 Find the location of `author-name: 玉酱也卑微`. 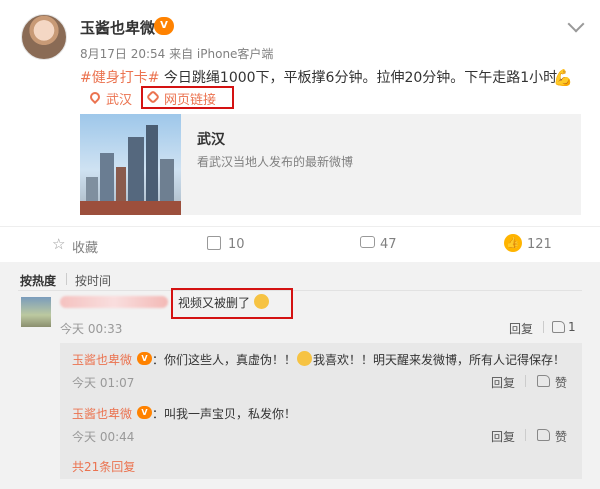

author-name: 玉酱也卑微 is located at coordinates (117, 27).